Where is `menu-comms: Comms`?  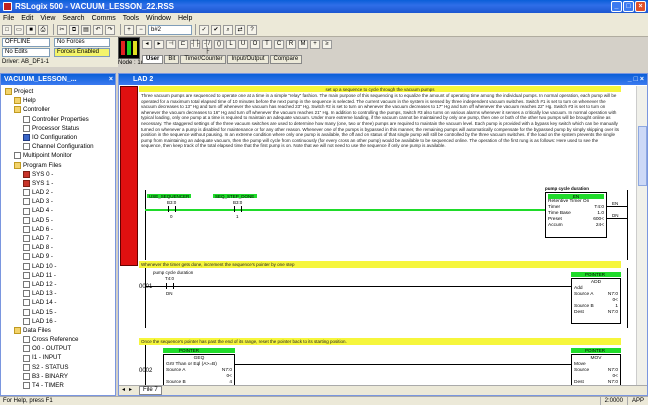 menu-comms: Comms is located at coordinates (104, 18).